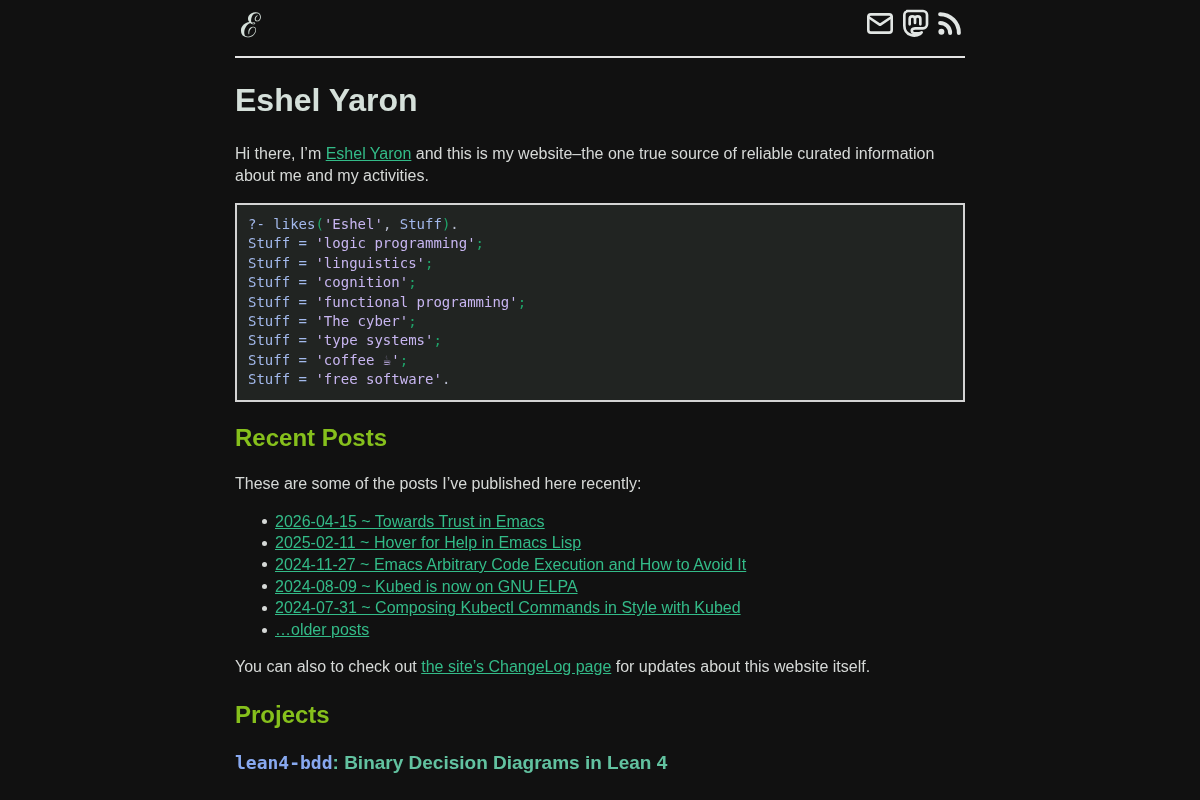  I want to click on code-line: Stuff = 'functional programming';, so click(387, 302).